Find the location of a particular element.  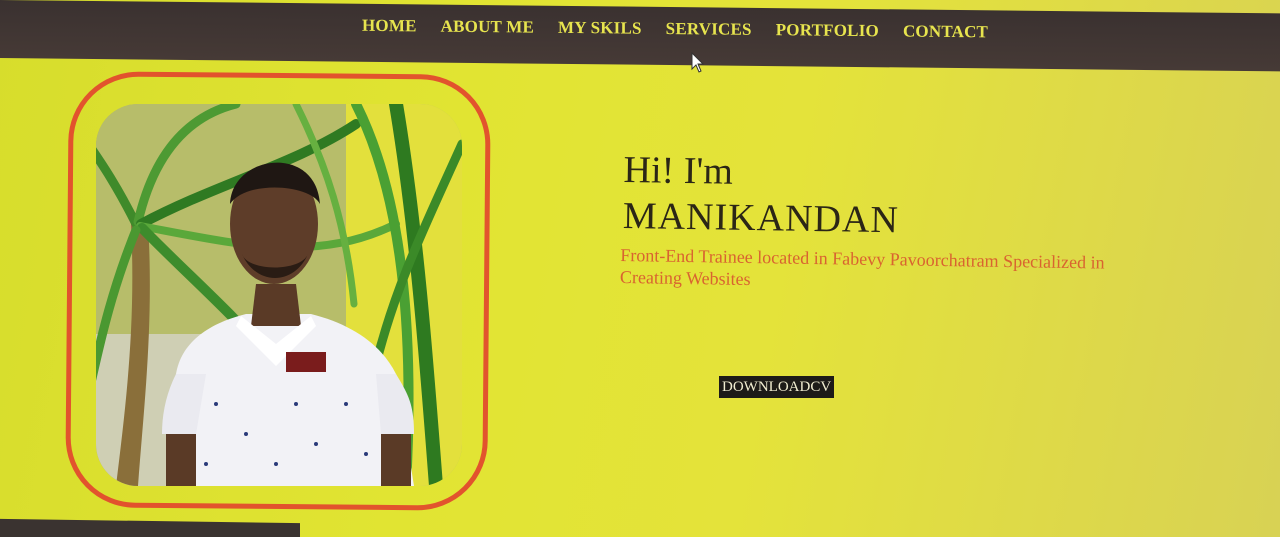

nav-home-link: HOME is located at coordinates (389, 26).